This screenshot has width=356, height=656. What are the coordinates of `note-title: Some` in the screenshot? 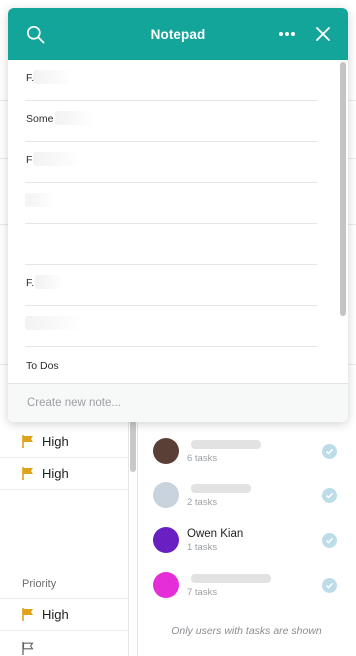 It's located at (40, 119).